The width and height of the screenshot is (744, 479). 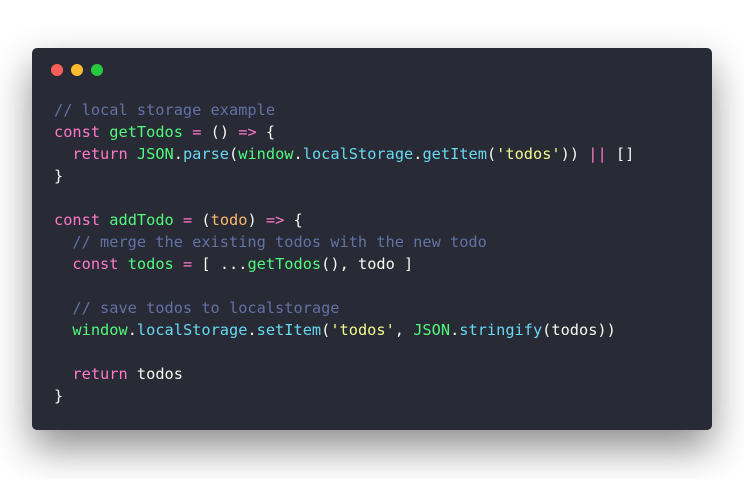 What do you see at coordinates (57, 70) in the screenshot?
I see `close-dot-icon` at bounding box center [57, 70].